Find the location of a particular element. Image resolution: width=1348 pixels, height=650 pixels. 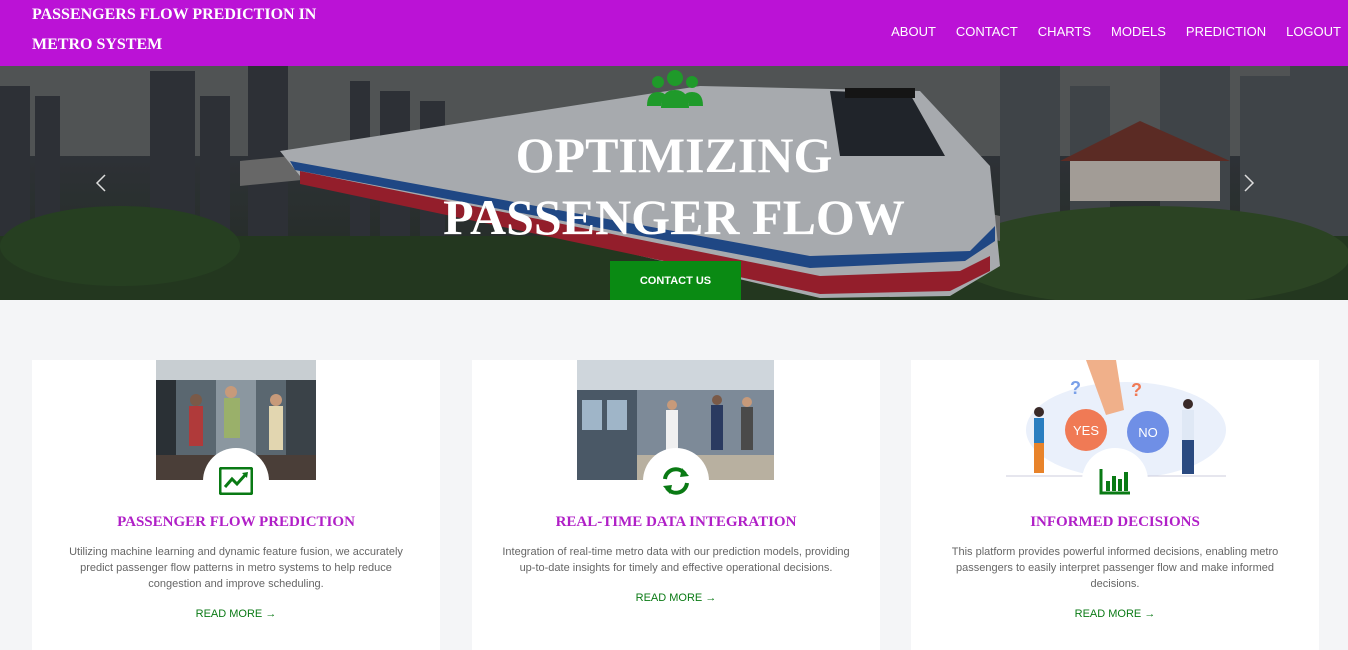

people-group-icon is located at coordinates (675, 89).